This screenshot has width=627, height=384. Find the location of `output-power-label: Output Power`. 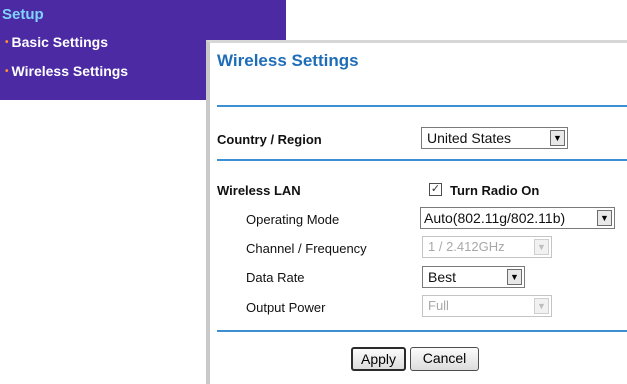

output-power-label: Output Power is located at coordinates (286, 307).